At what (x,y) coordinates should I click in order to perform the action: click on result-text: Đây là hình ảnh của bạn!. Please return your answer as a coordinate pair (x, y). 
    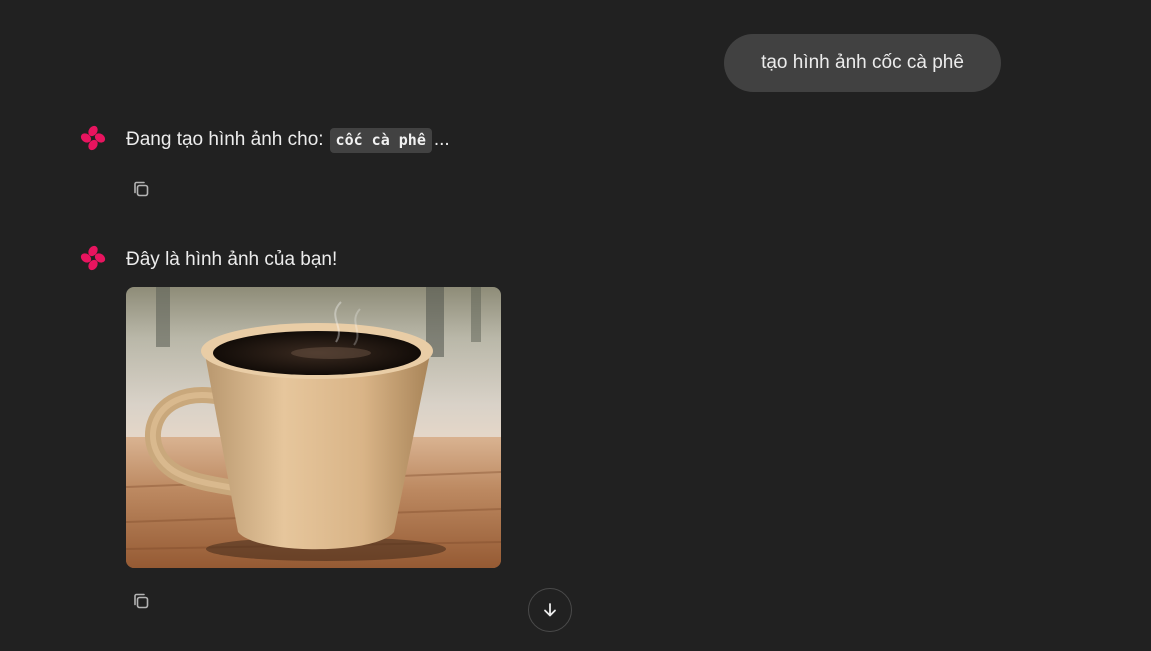
    Looking at the image, I should click on (232, 259).